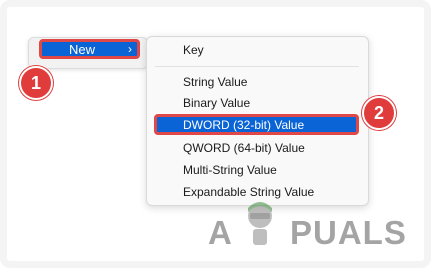 The width and height of the screenshot is (431, 268). I want to click on menu-item-qword-value: QWORD (64-bit) Value, so click(244, 148).